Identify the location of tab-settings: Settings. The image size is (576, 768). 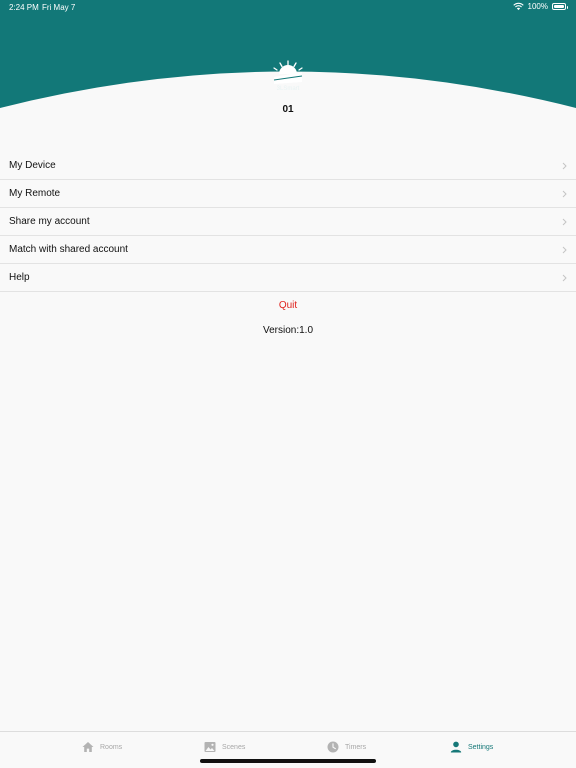
(471, 747).